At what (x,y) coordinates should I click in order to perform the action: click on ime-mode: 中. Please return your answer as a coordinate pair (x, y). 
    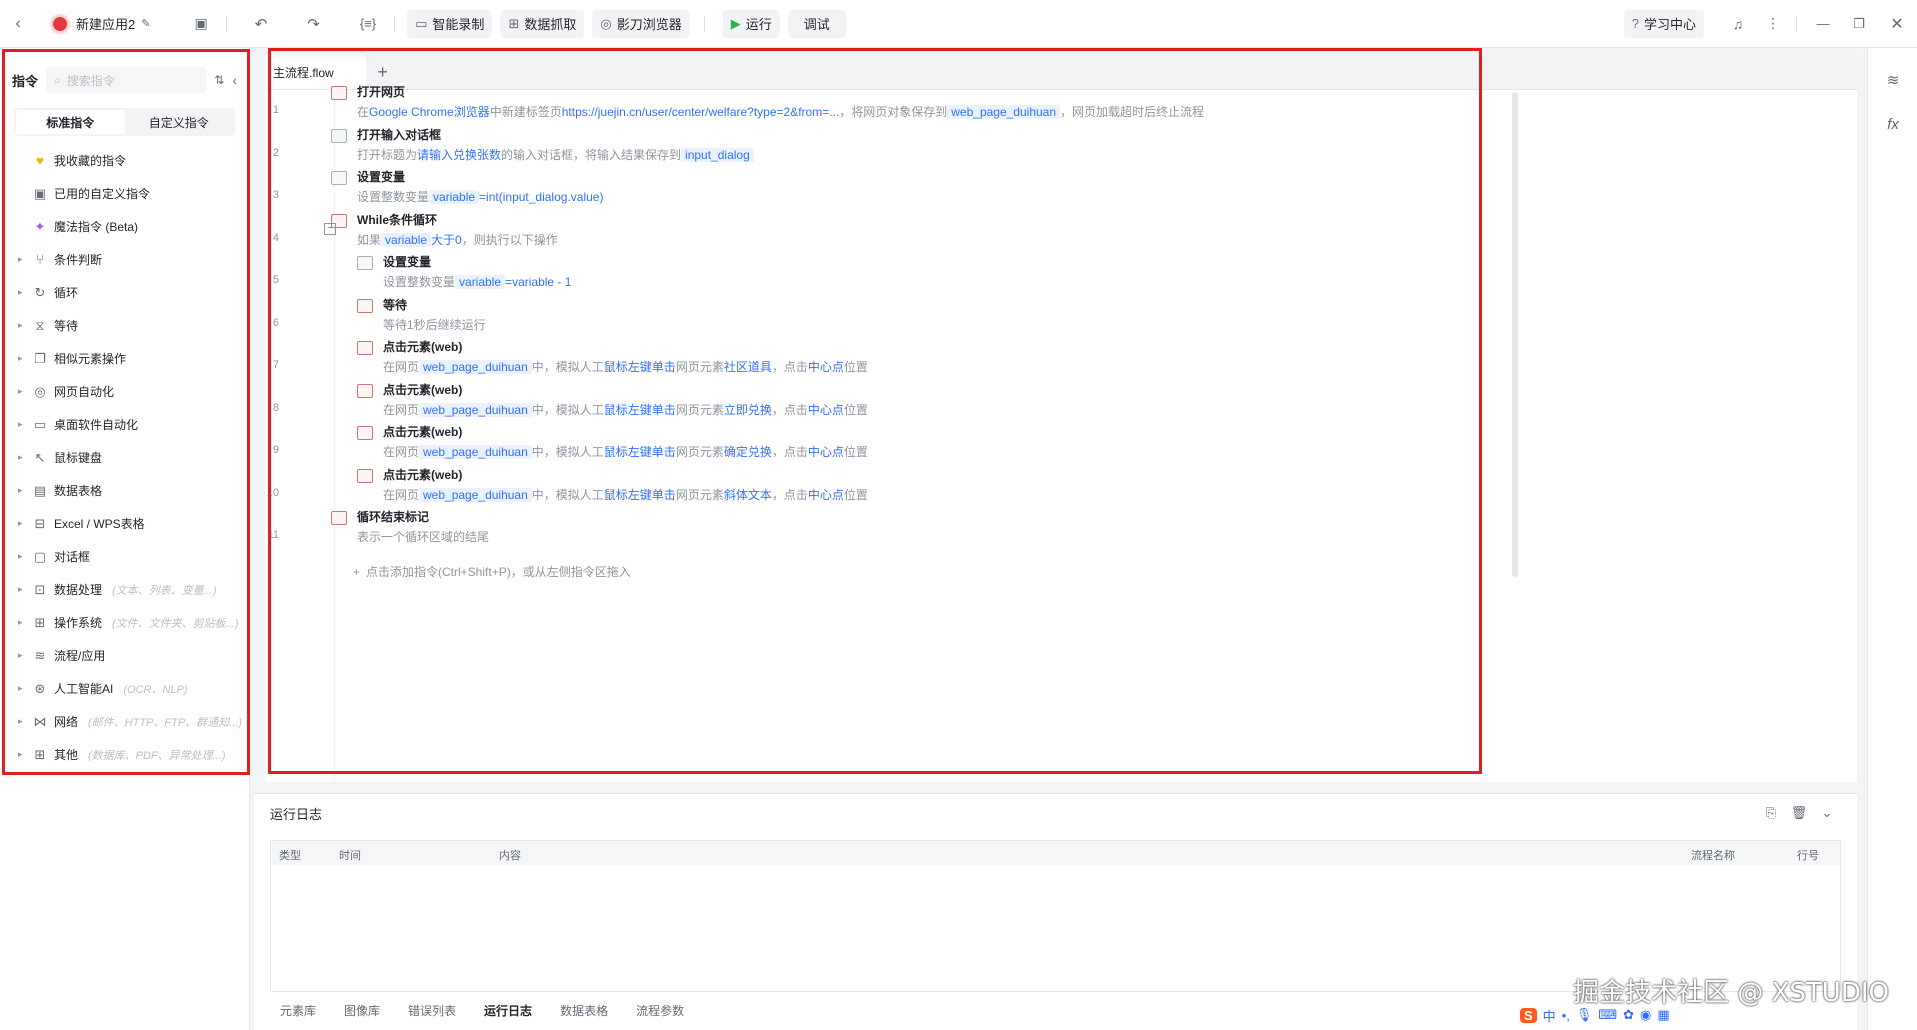
    Looking at the image, I should click on (1549, 1015).